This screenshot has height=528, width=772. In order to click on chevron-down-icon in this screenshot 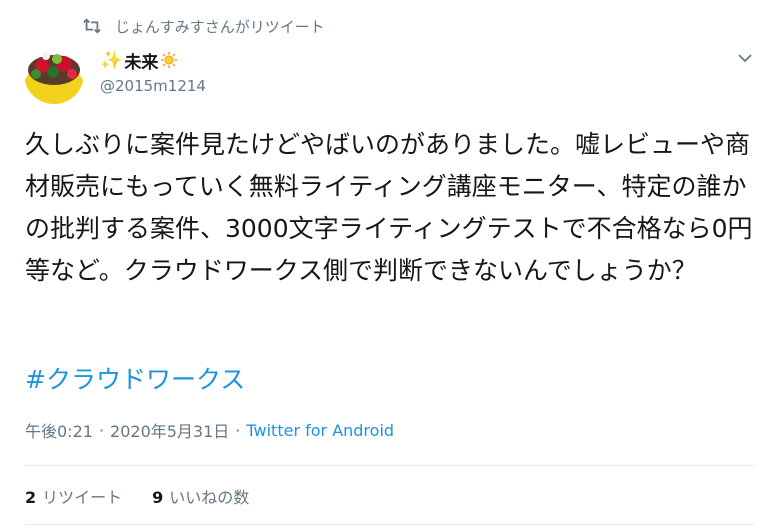, I will do `click(745, 58)`.